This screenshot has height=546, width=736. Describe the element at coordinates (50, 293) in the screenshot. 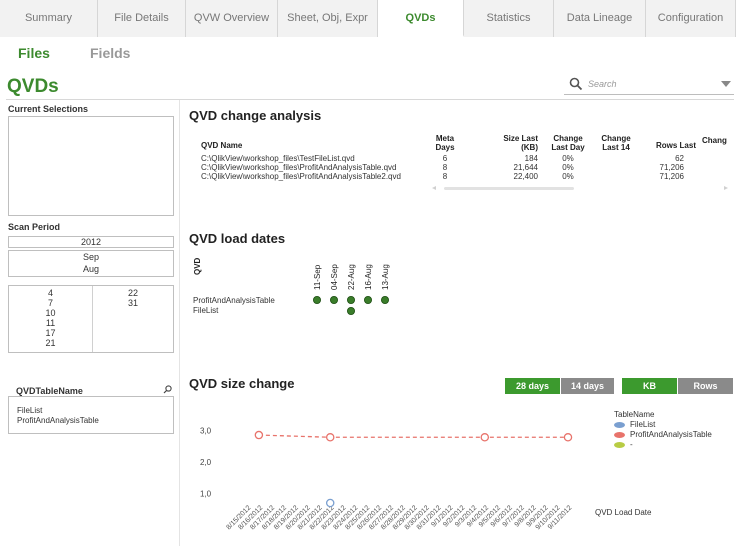

I see `day-item: 4` at that location.